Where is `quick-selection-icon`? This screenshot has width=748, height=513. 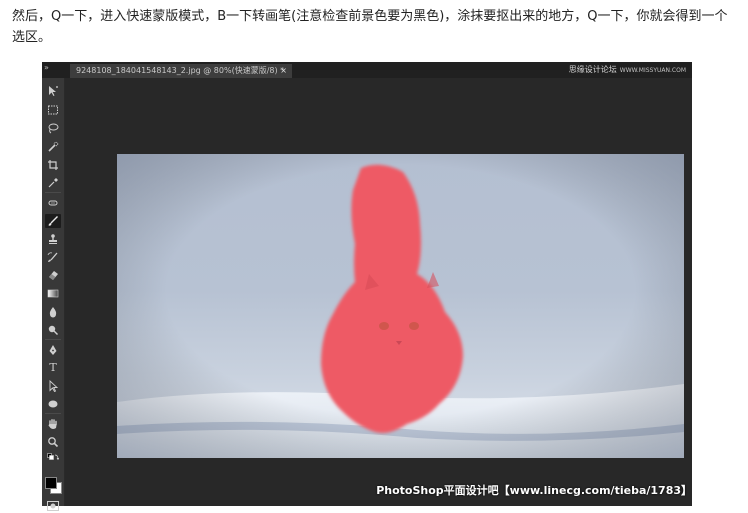 quick-selection-icon is located at coordinates (53, 147).